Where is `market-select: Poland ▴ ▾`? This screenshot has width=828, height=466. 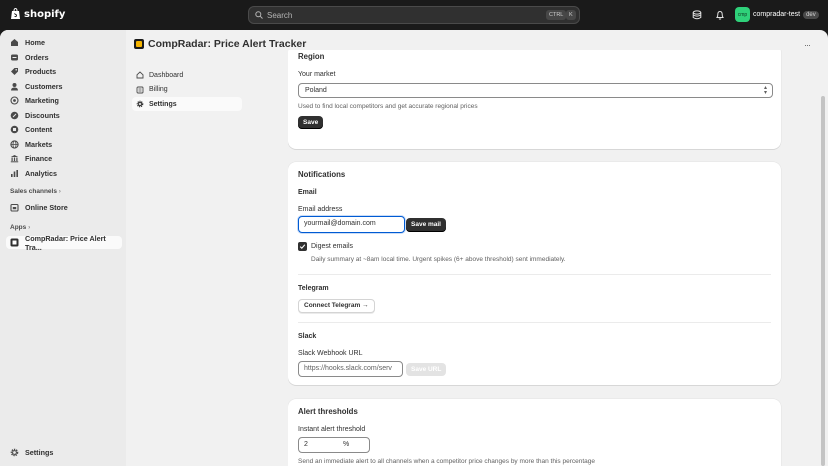 market-select: Poland ▴ ▾ is located at coordinates (535, 90).